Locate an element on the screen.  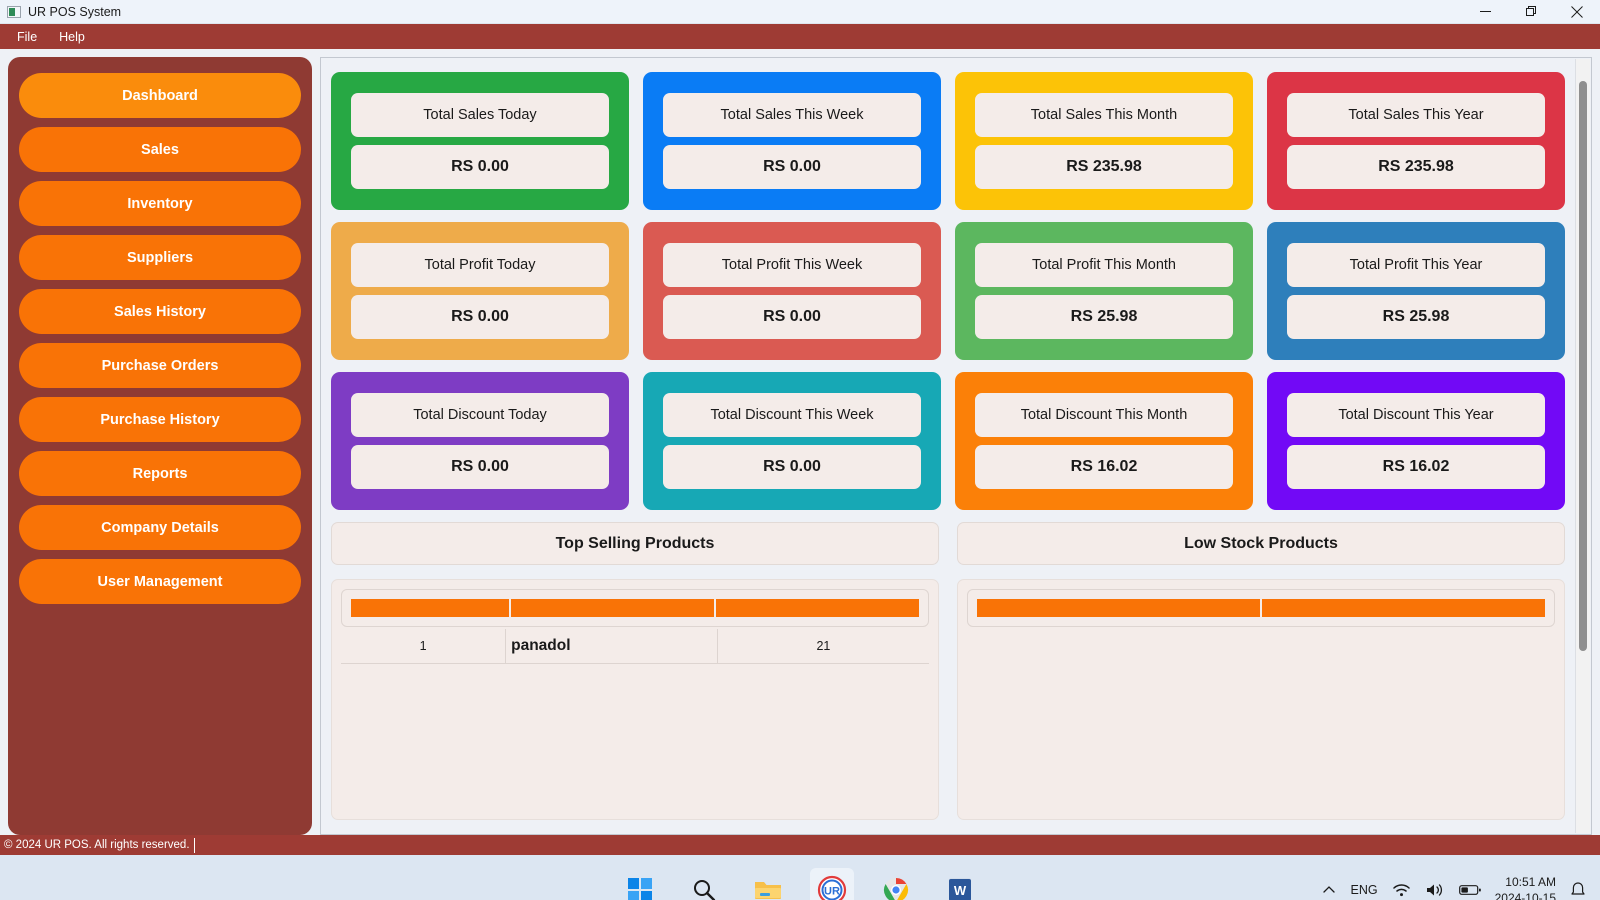
scrollbar-thumb is located at coordinates (1583, 366).